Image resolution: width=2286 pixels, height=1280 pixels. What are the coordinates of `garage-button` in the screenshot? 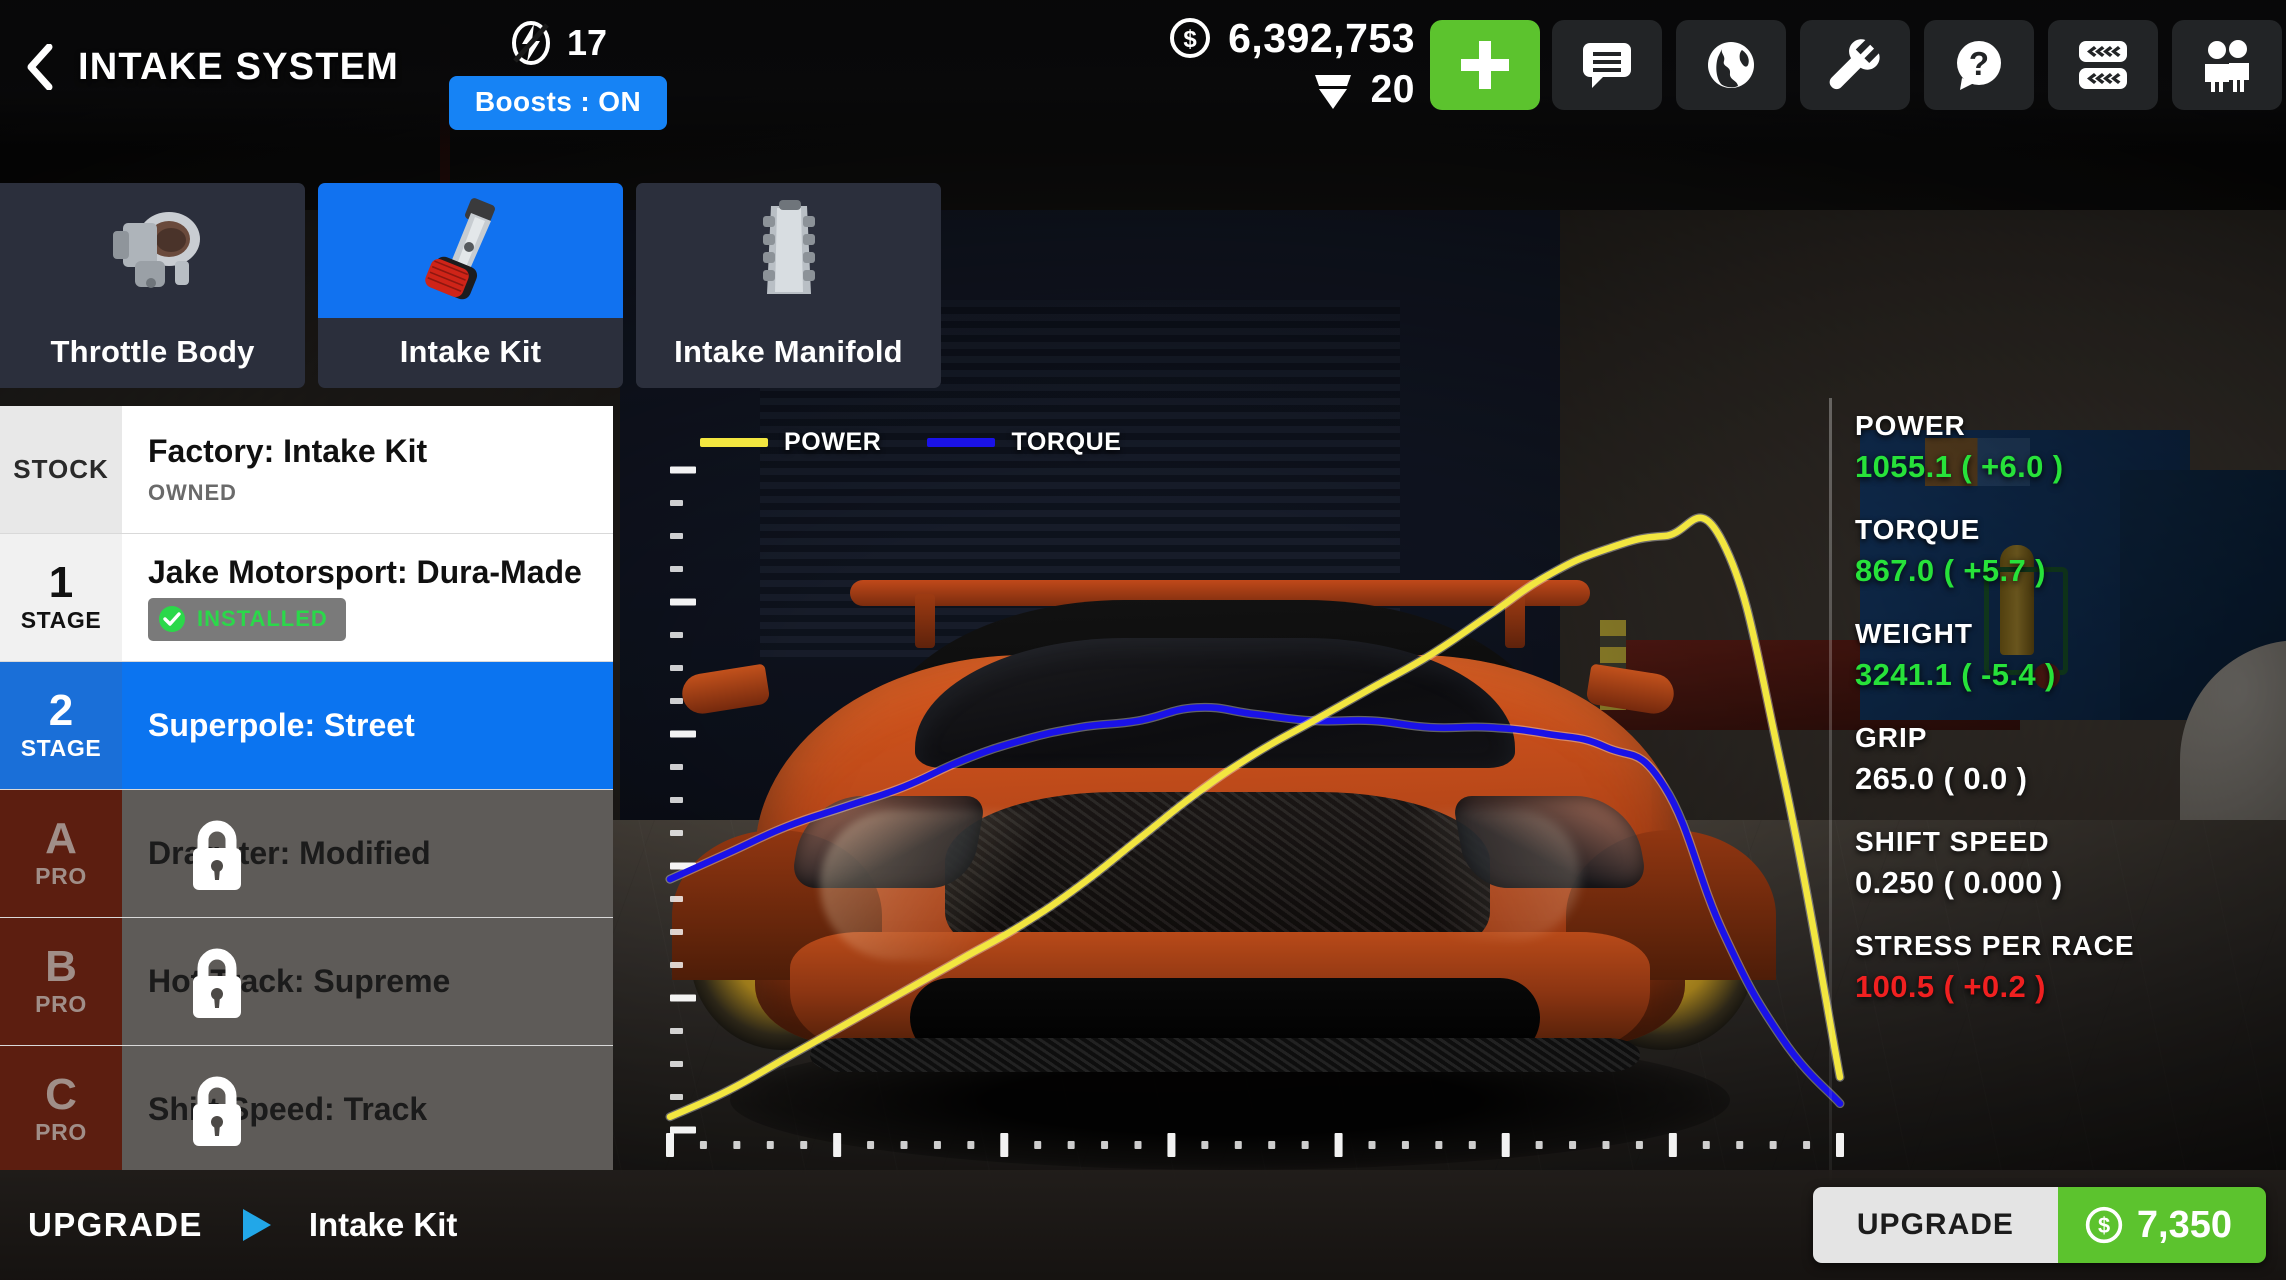 It's located at (1855, 65).